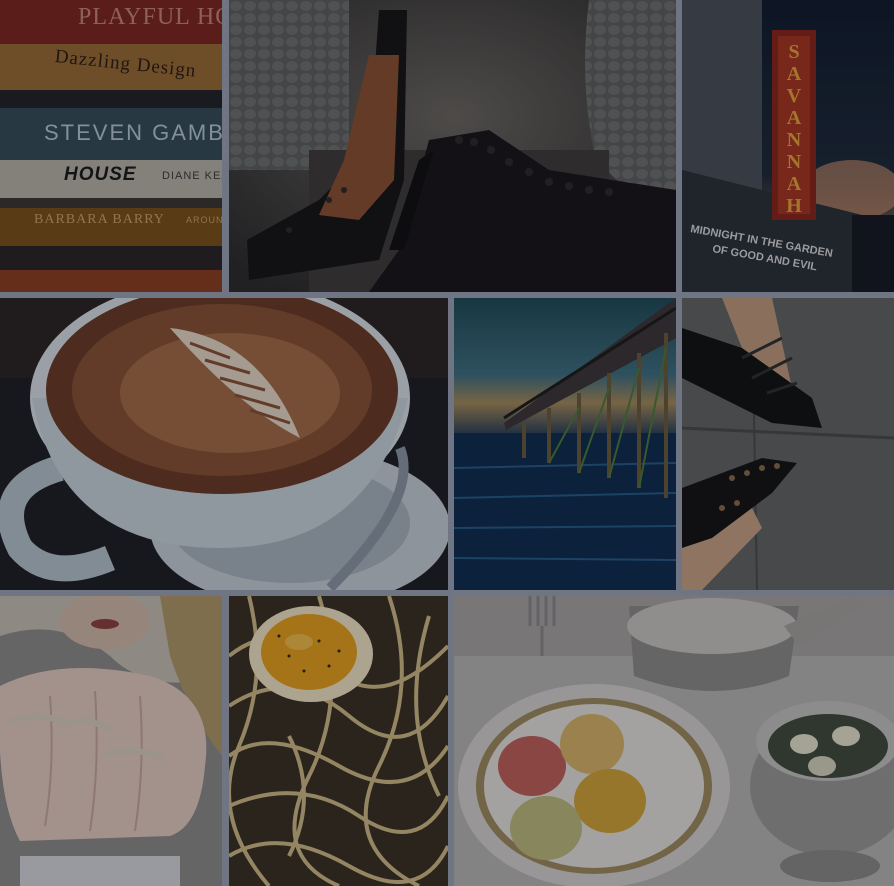  I want to click on sign-letter-8: H, so click(794, 206).